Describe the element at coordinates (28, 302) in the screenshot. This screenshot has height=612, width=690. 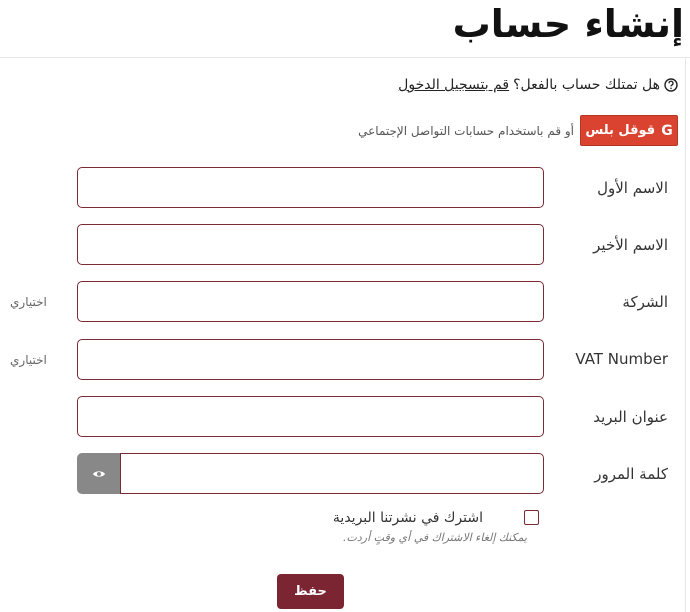
I see `company-optional-note: اختياري` at that location.